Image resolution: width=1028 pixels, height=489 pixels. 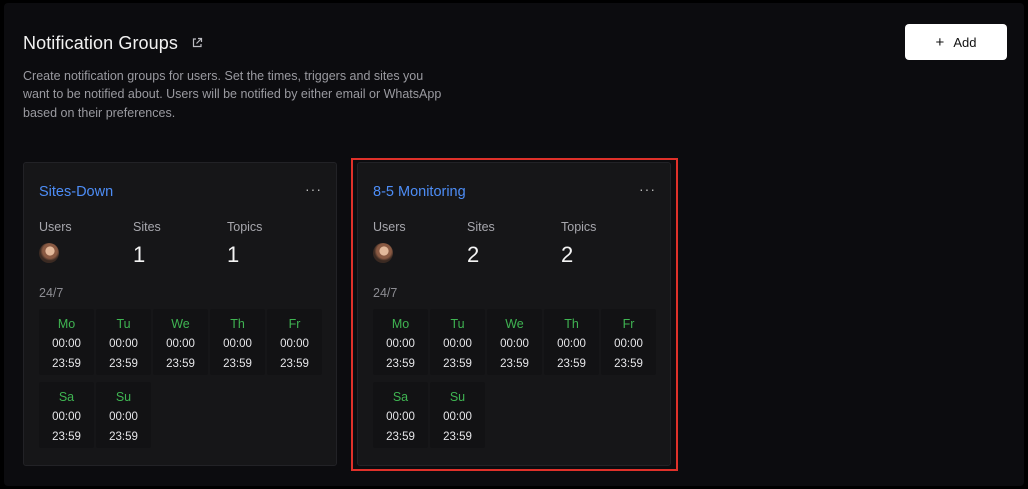 What do you see at coordinates (100, 43) in the screenshot?
I see `page-title: Notification Groups` at bounding box center [100, 43].